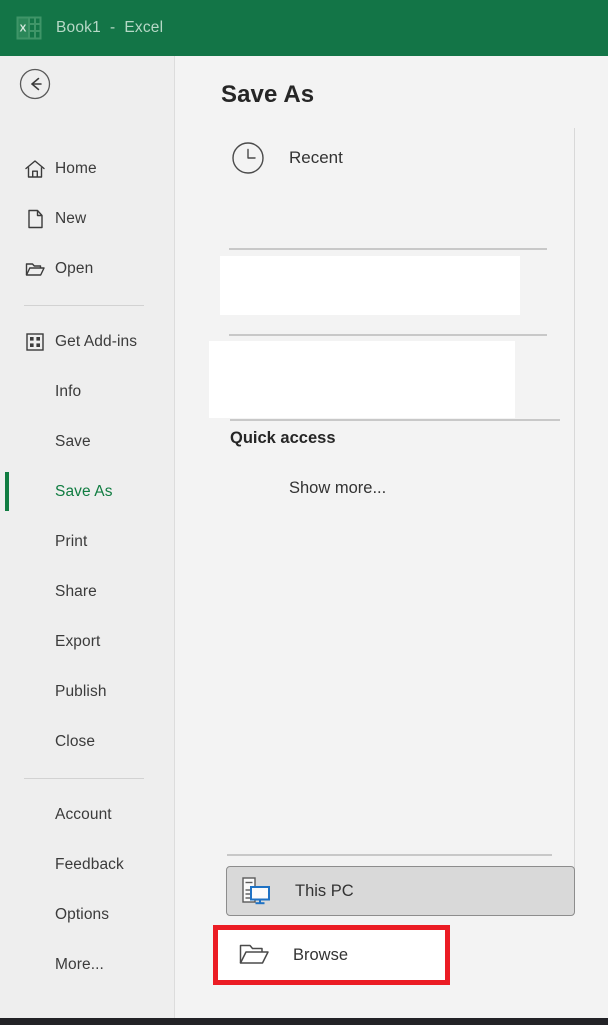  Describe the element at coordinates (304, 1021) in the screenshot. I see `bottom-strip` at that location.